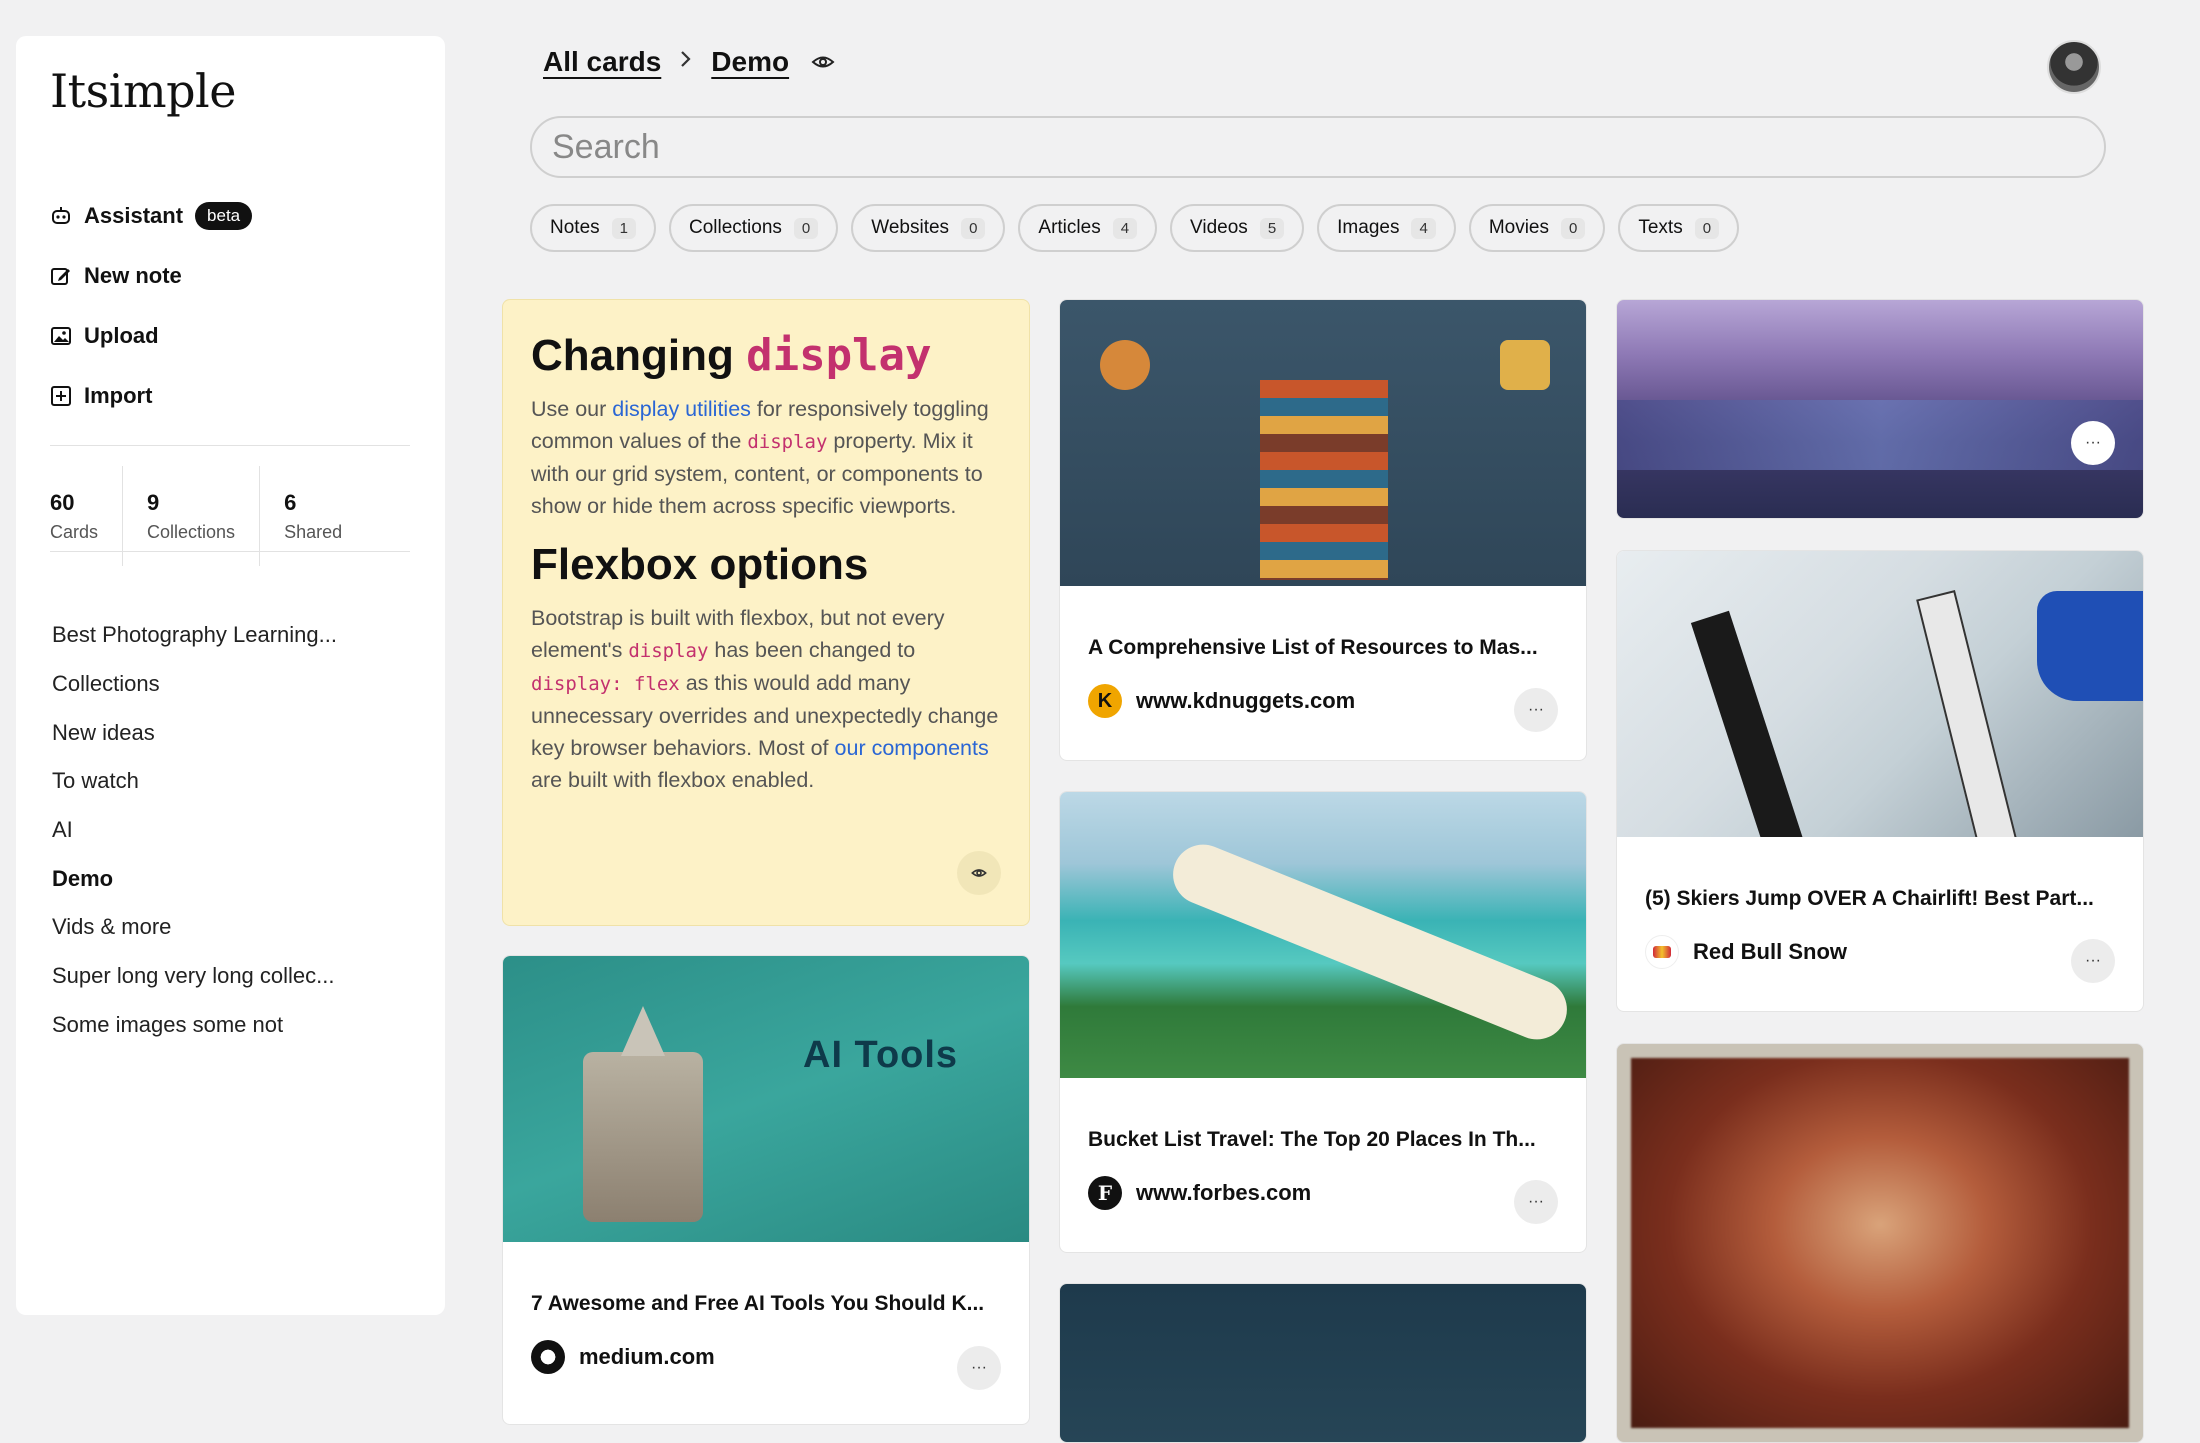 Image resolution: width=2200 pixels, height=1443 pixels. What do you see at coordinates (1679, 228) in the screenshot?
I see `filter-texts: Texts 0` at bounding box center [1679, 228].